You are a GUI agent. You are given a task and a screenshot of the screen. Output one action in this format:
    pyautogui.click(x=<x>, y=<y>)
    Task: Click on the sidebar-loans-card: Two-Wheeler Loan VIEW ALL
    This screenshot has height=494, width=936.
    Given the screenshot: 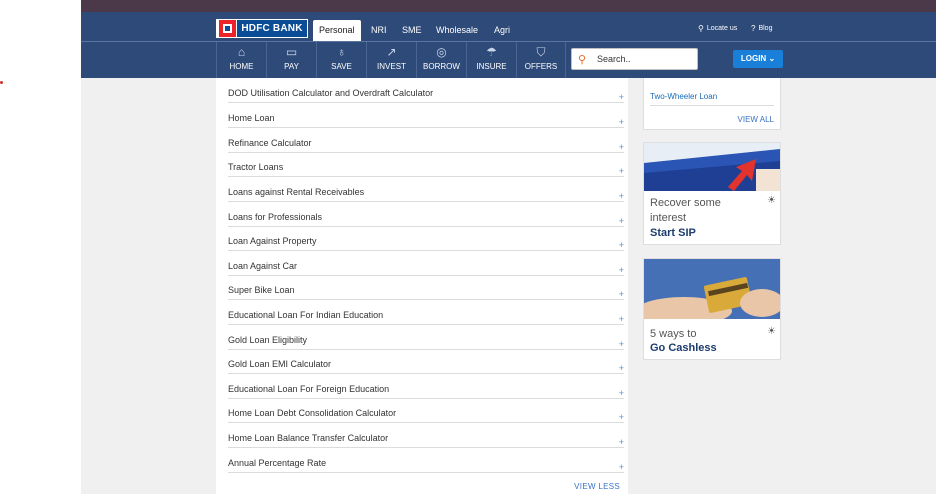 What is the action you would take?
    pyautogui.click(x=712, y=104)
    